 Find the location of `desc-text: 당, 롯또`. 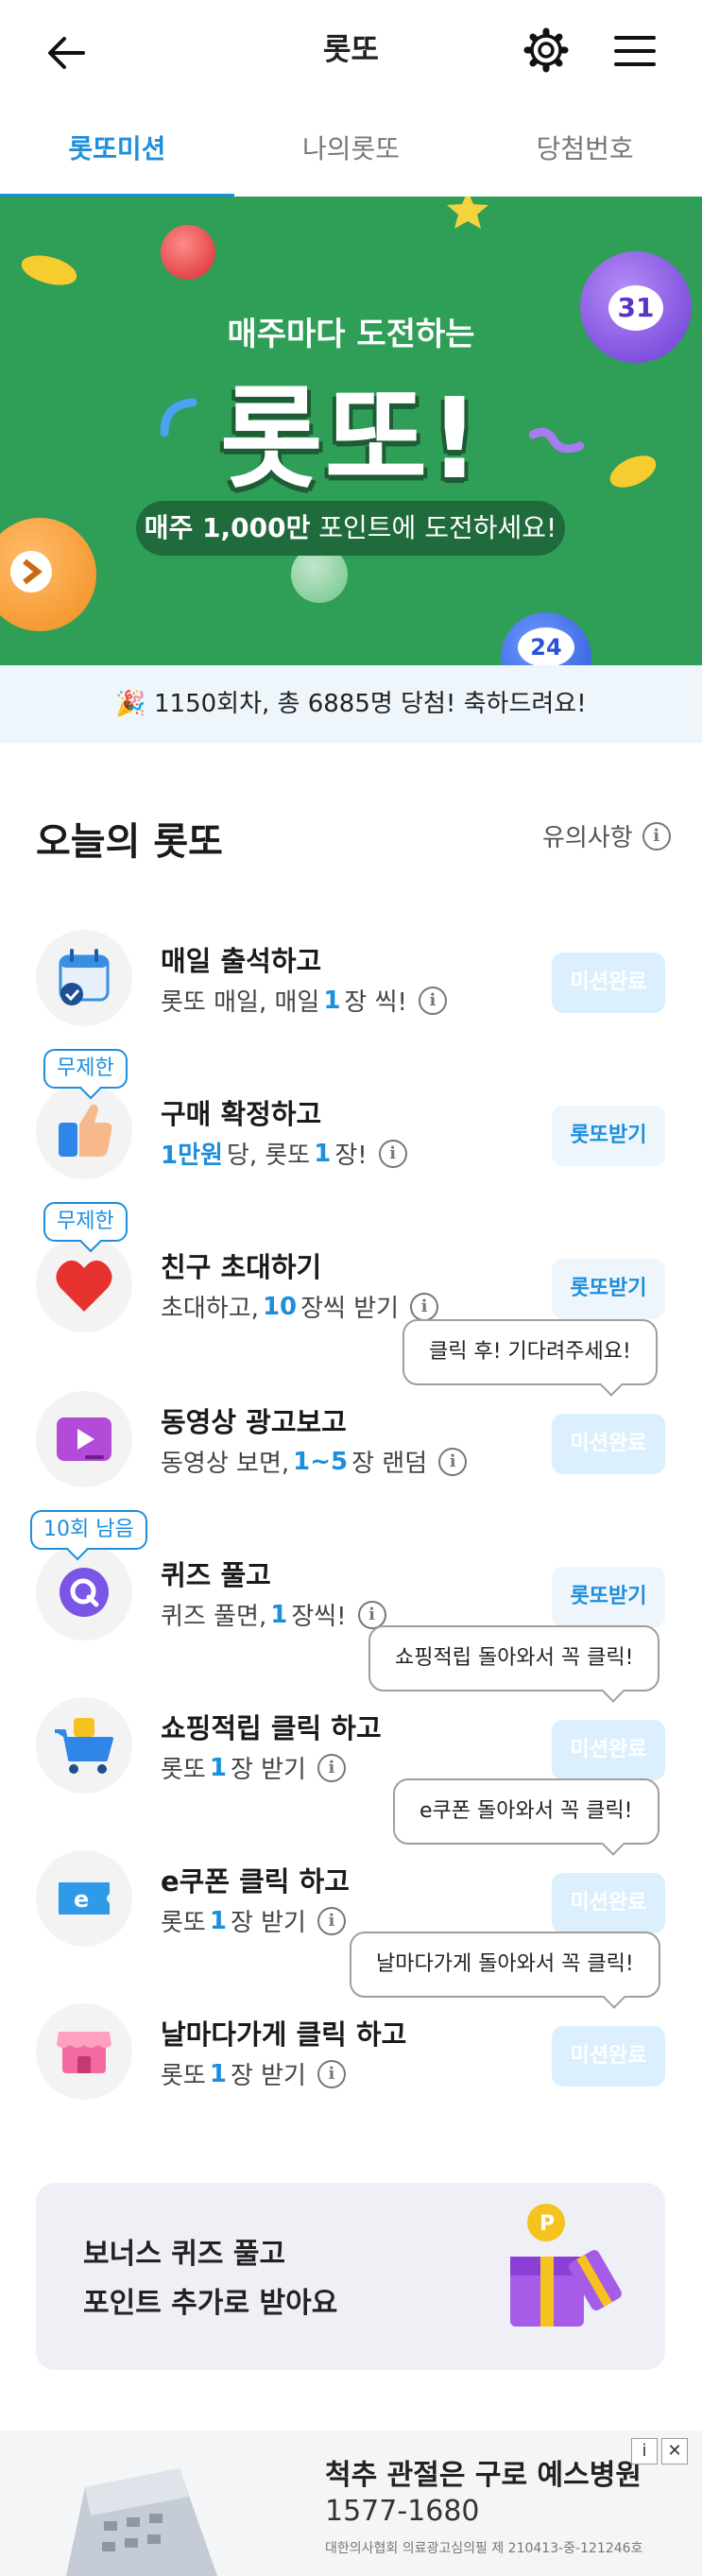

desc-text: 당, 롯또 is located at coordinates (268, 1156).